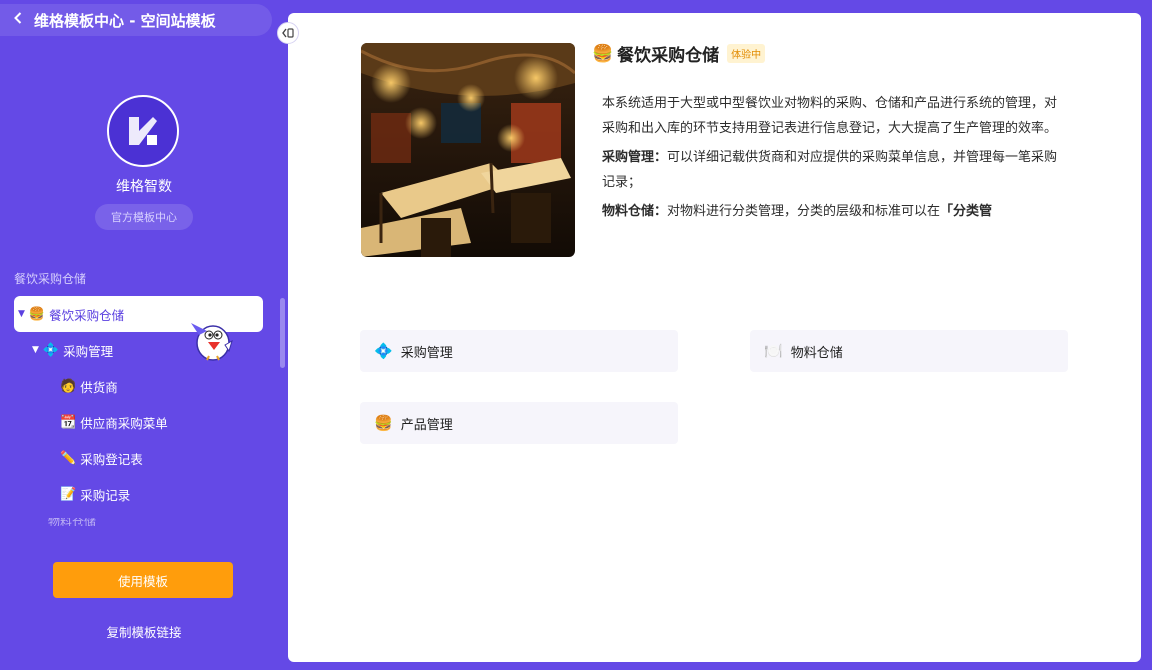  I want to click on desc-storage-label: 物料仓储：, so click(635, 211).